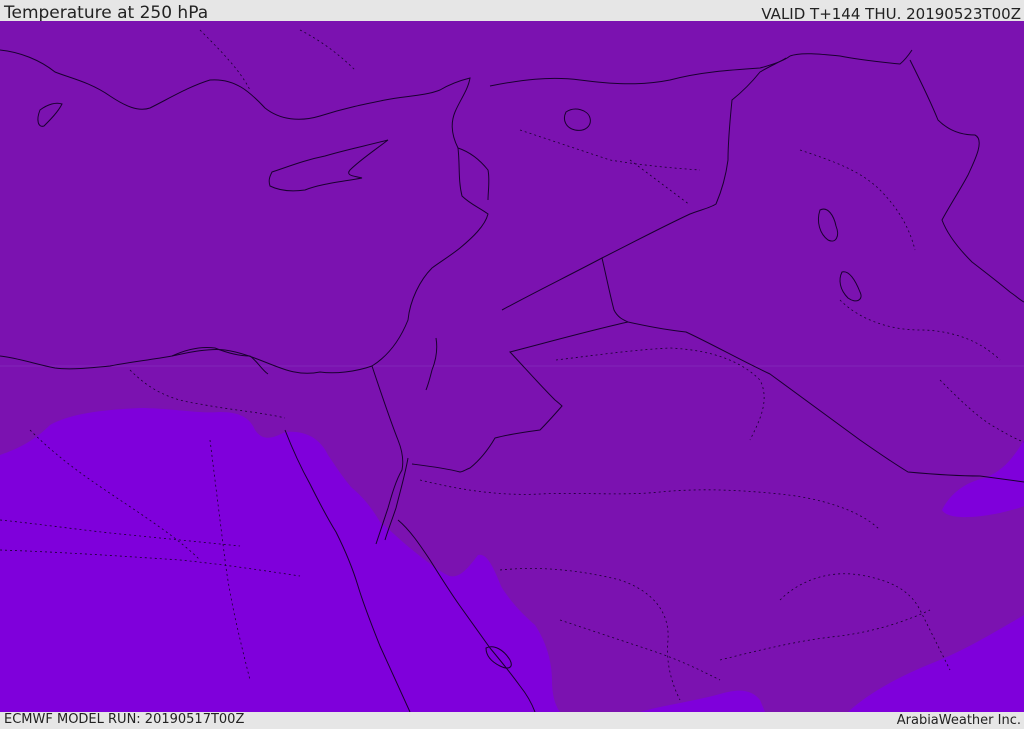  Describe the element at coordinates (124, 719) in the screenshot. I see `model-run-label: ECMWF MODEL RUN: 20190517T00Z` at that location.